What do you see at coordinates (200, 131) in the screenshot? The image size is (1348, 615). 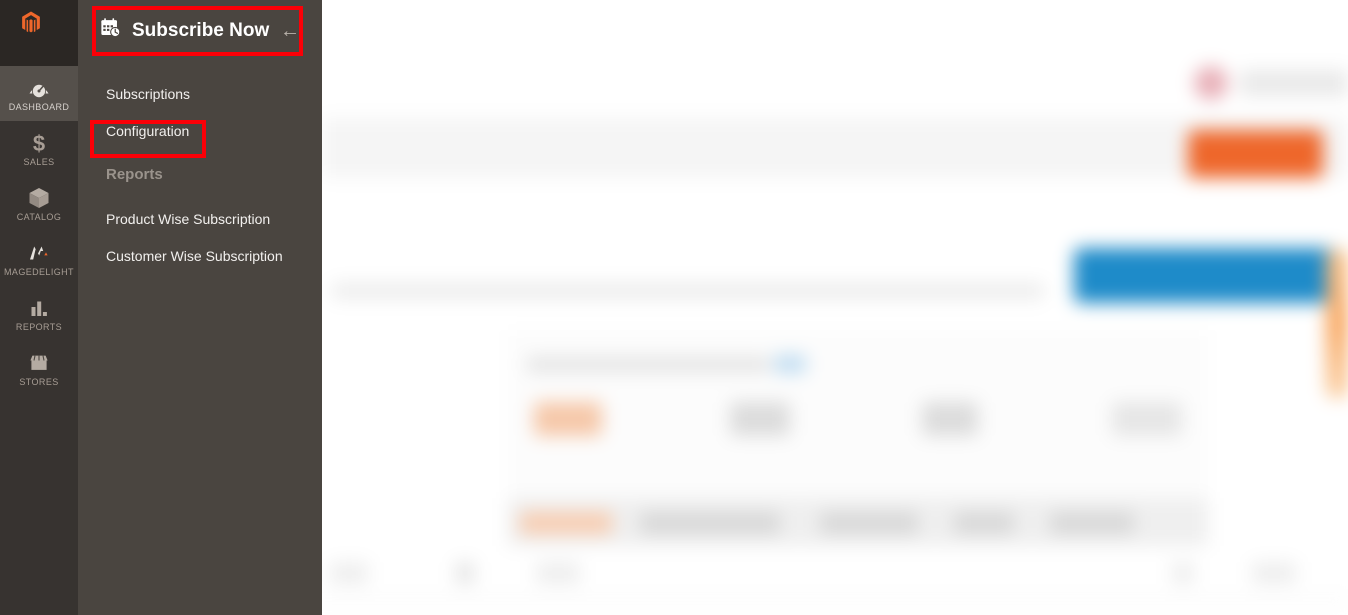 I see `submenu-item-configuration: Configuration` at bounding box center [200, 131].